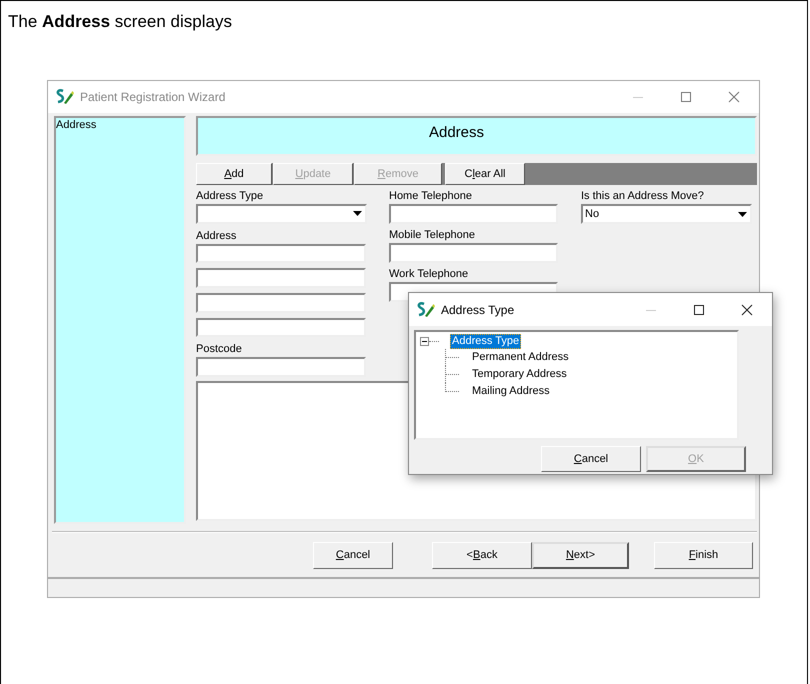 The width and height of the screenshot is (810, 684). Describe the element at coordinates (219, 350) in the screenshot. I see `field-label: Postcode` at that location.